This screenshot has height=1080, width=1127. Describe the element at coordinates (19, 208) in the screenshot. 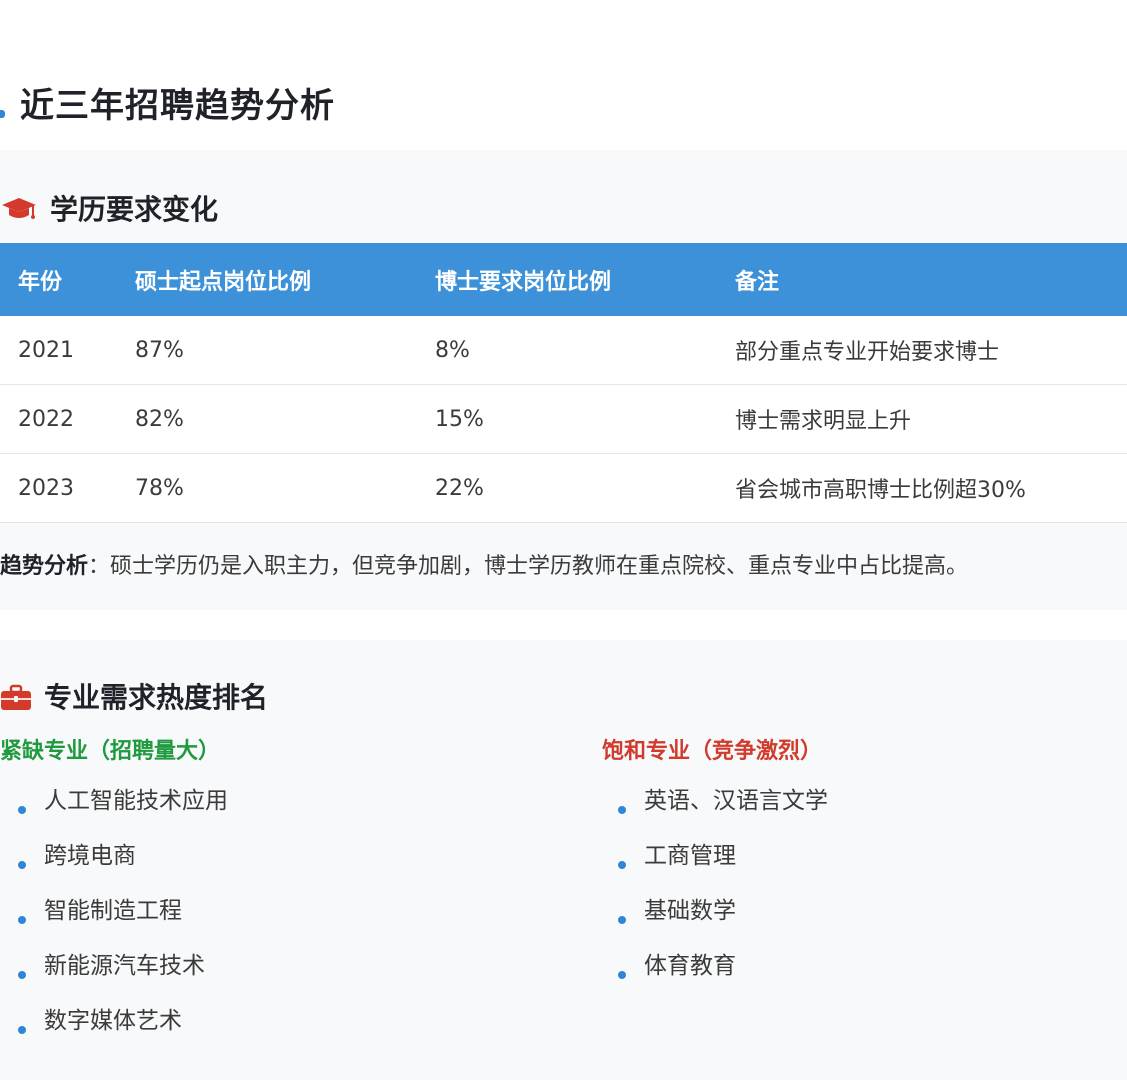

I see `graduation-cap-icon` at that location.